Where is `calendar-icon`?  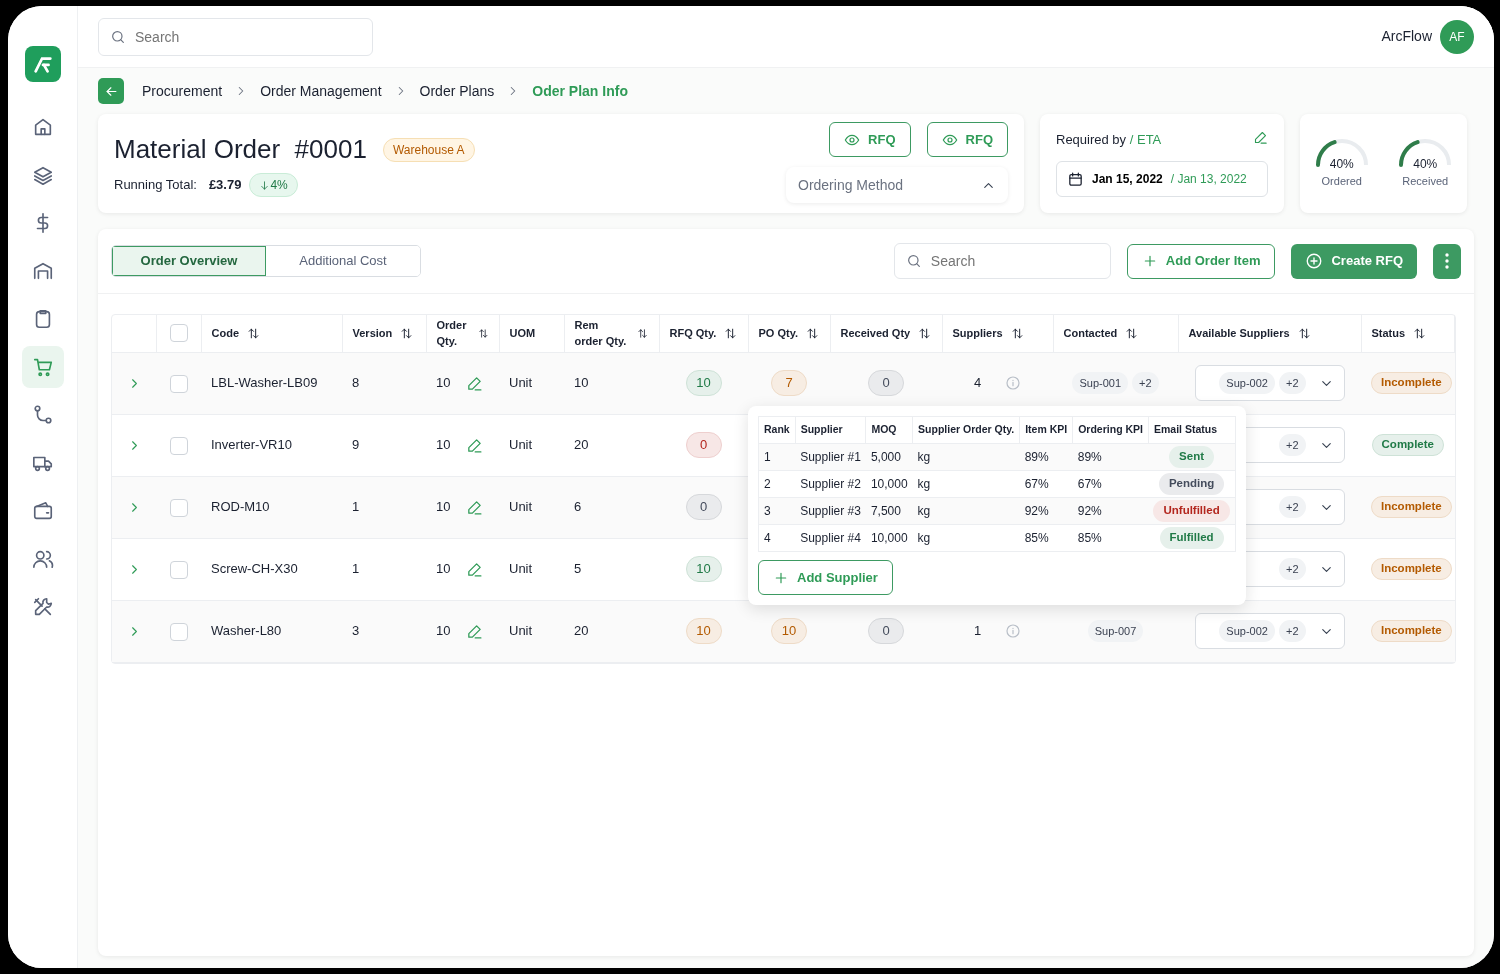 calendar-icon is located at coordinates (1075, 179).